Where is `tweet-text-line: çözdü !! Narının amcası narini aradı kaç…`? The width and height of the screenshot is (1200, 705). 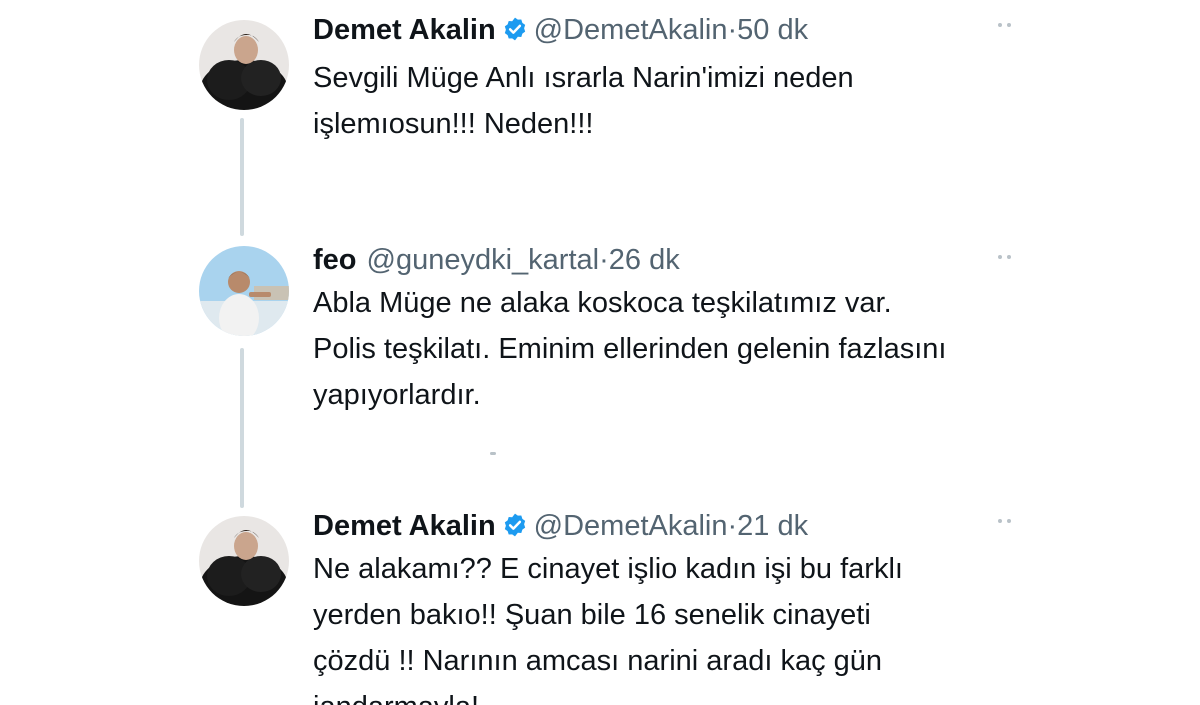
tweet-text-line: çözdü !! Narının amcası narini aradı kaç… is located at coordinates (598, 661).